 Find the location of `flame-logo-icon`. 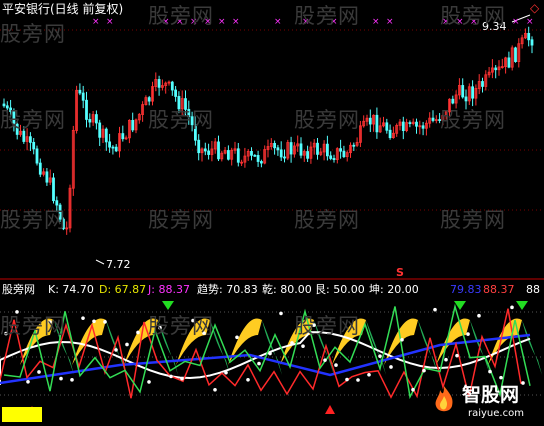

flame-logo-icon is located at coordinates (444, 399).